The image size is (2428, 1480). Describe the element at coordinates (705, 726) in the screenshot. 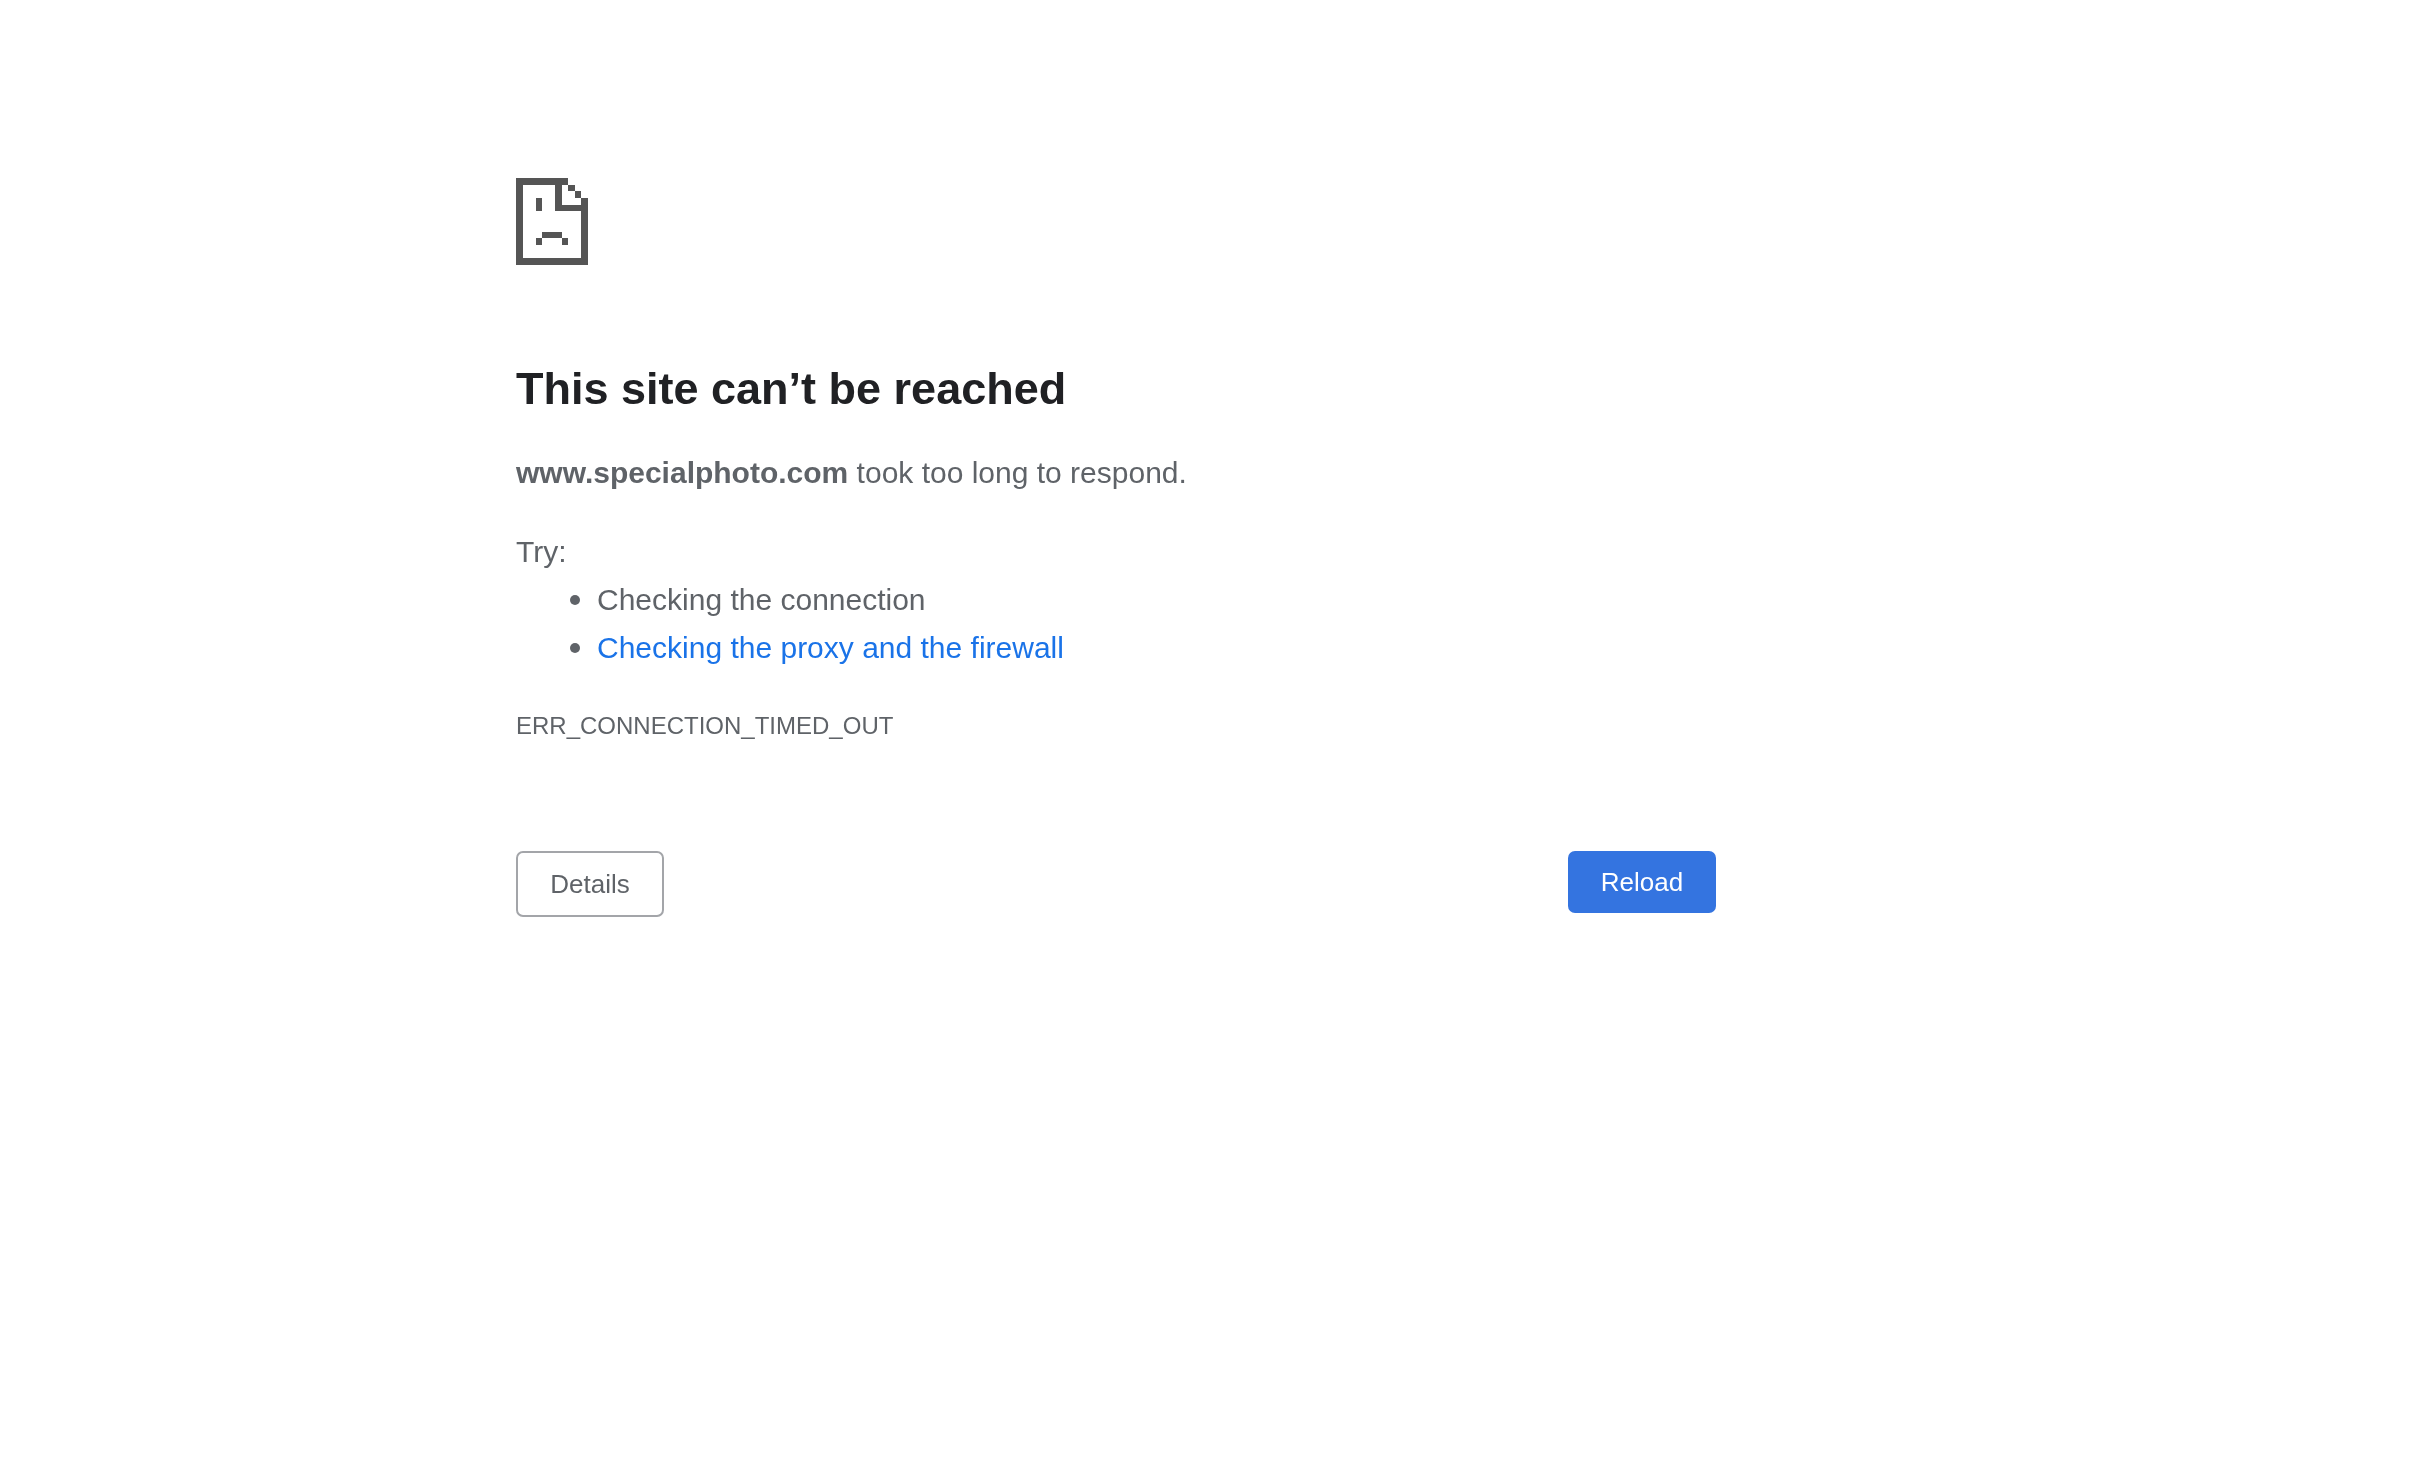

I see `error-code: ERR_CONNECTION_TIMED_OUT` at that location.